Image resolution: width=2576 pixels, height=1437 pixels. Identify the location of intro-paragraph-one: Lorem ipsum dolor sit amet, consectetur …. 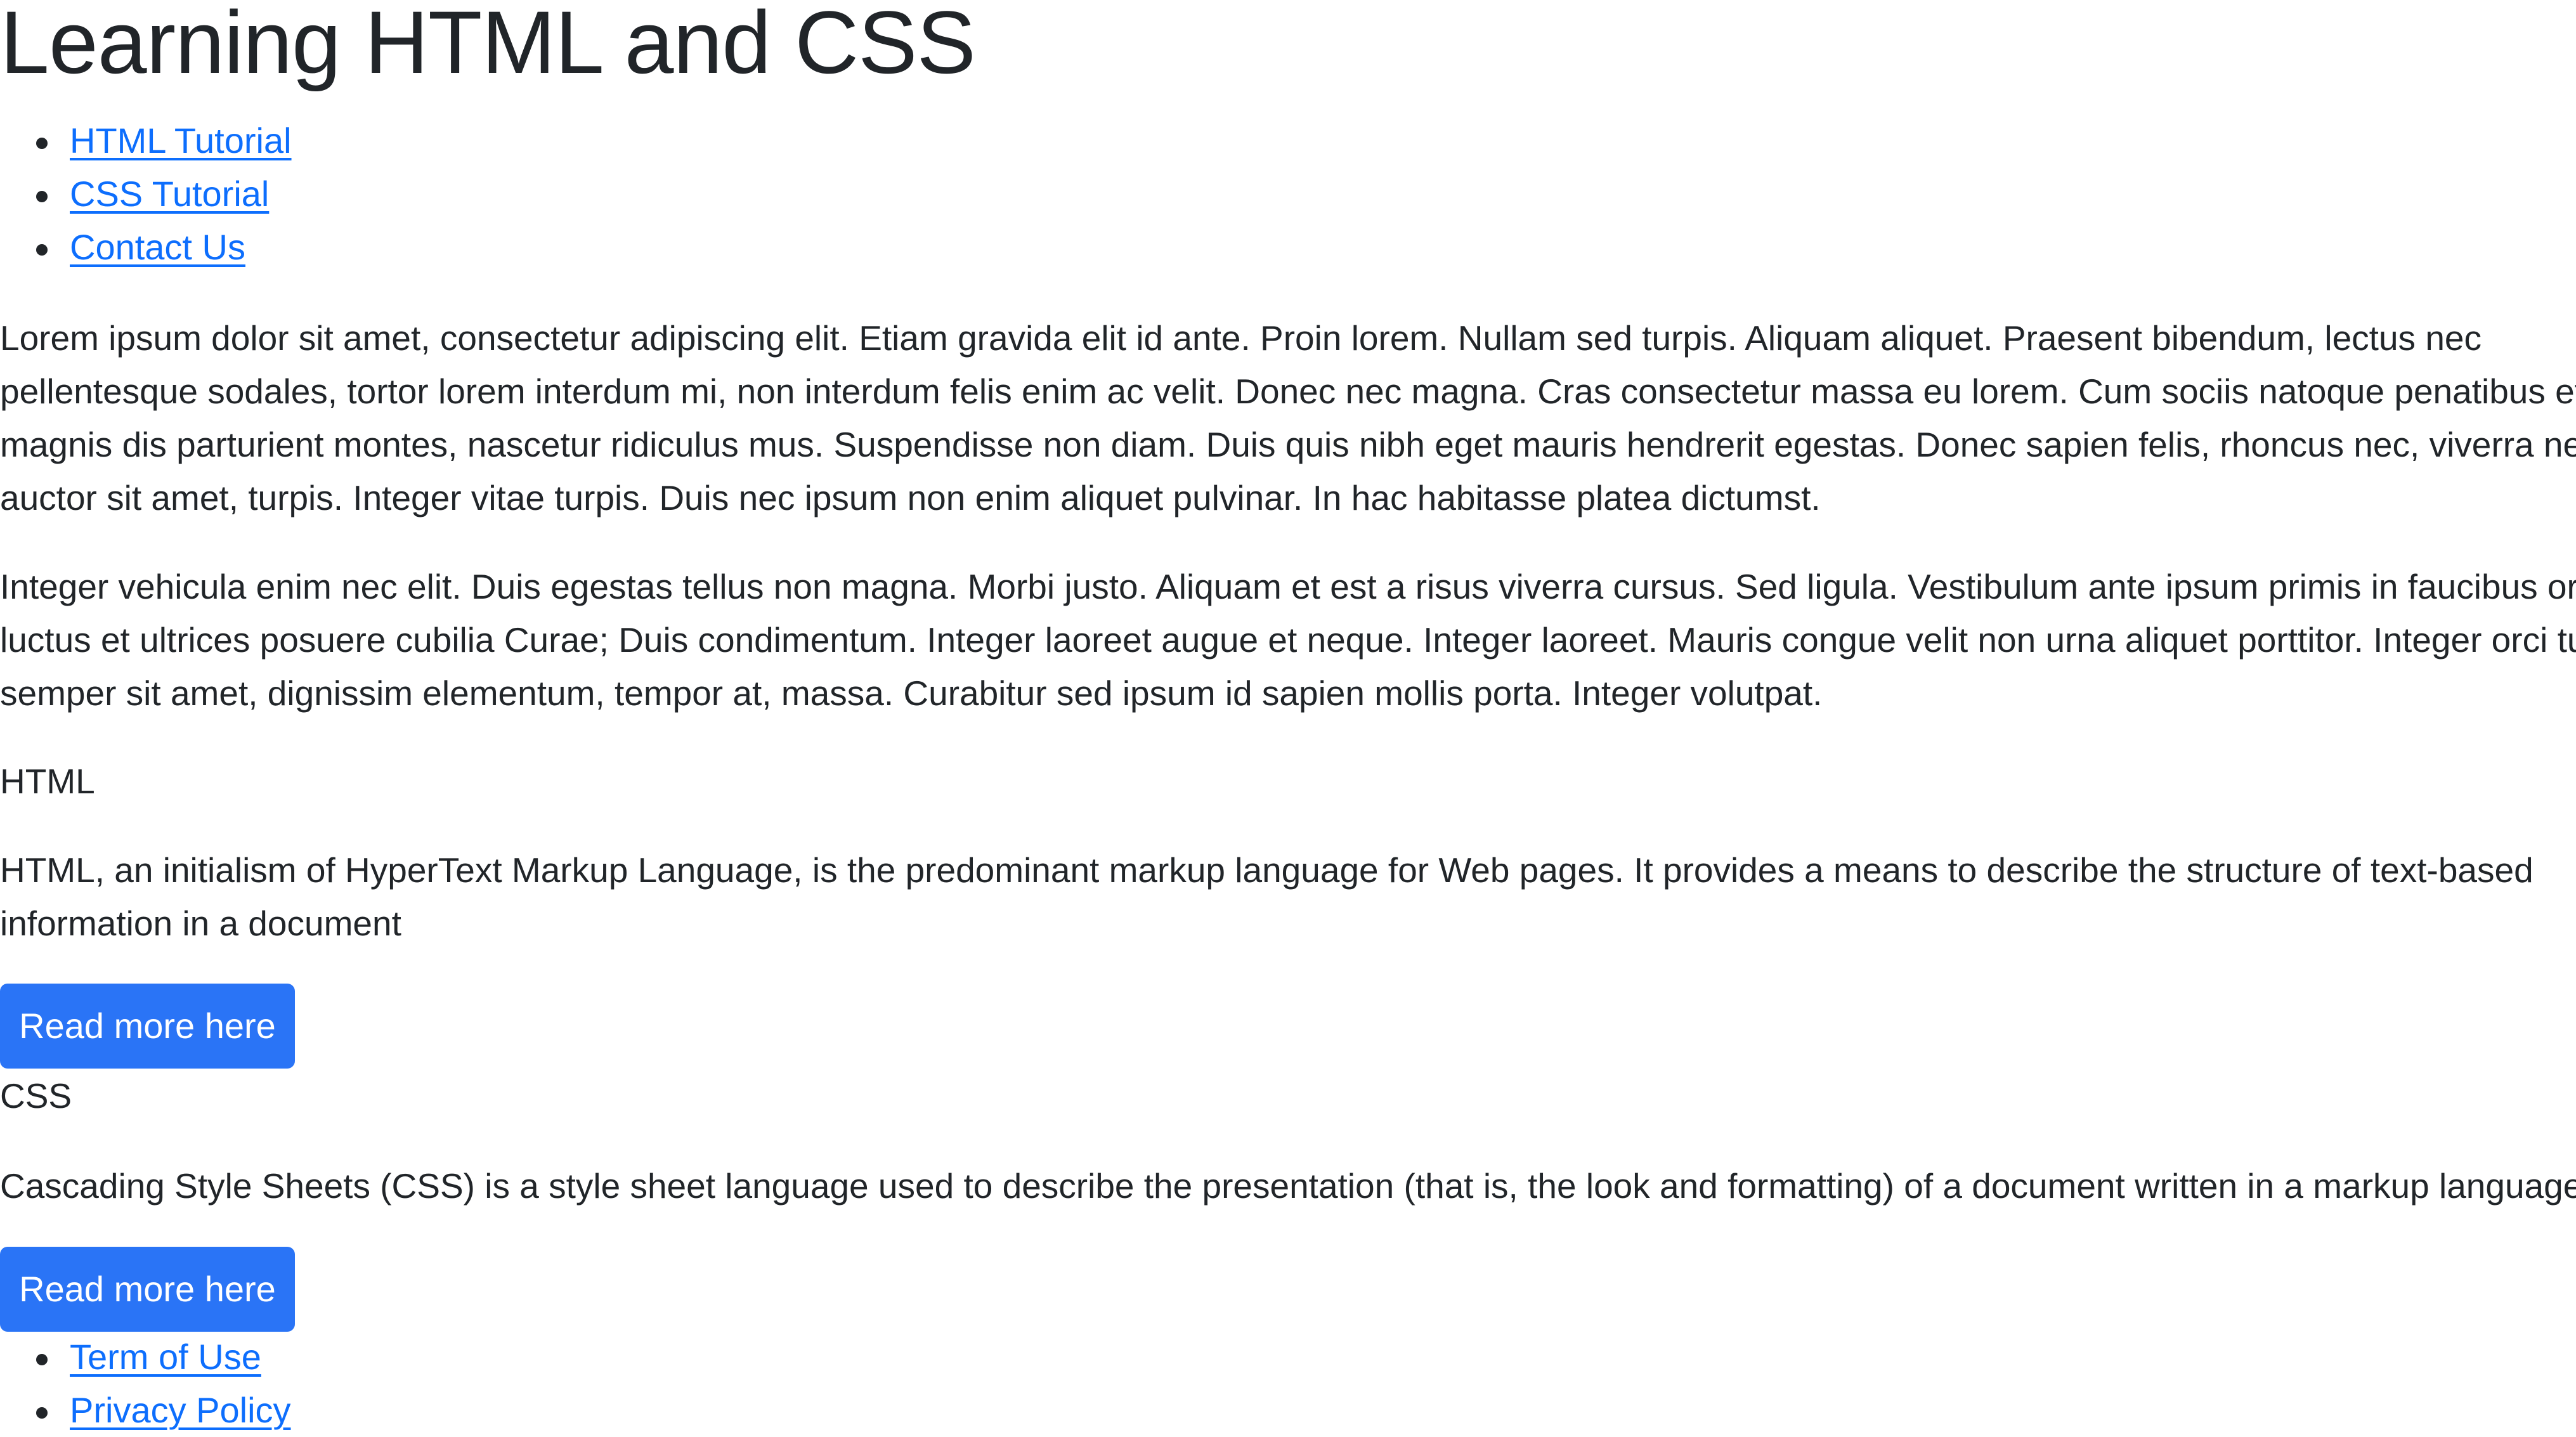
(1288, 417).